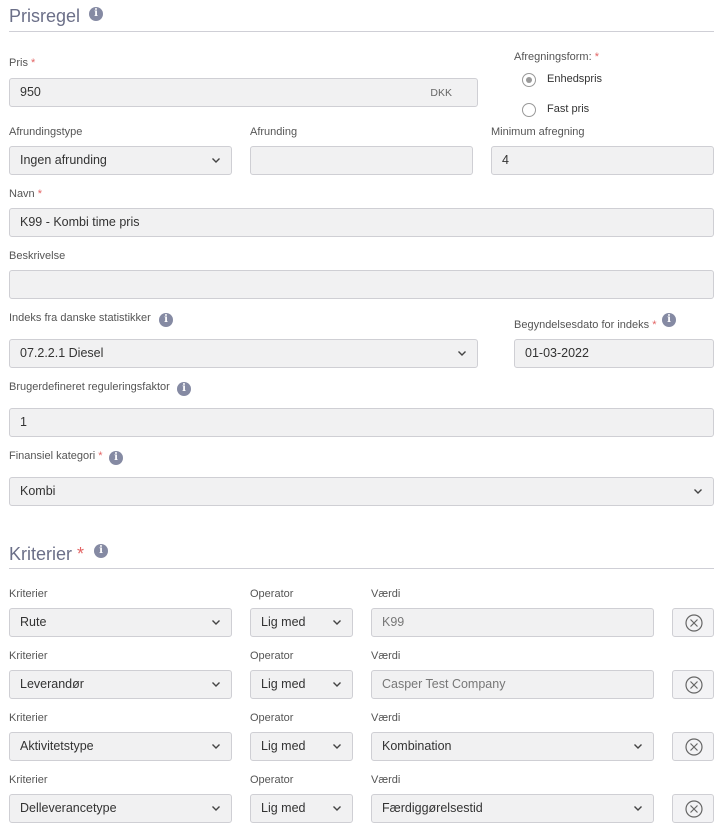  What do you see at coordinates (89, 387) in the screenshot?
I see `reguleringsfaktor-label: Brugerdefineret reguleringsfaktor` at bounding box center [89, 387].